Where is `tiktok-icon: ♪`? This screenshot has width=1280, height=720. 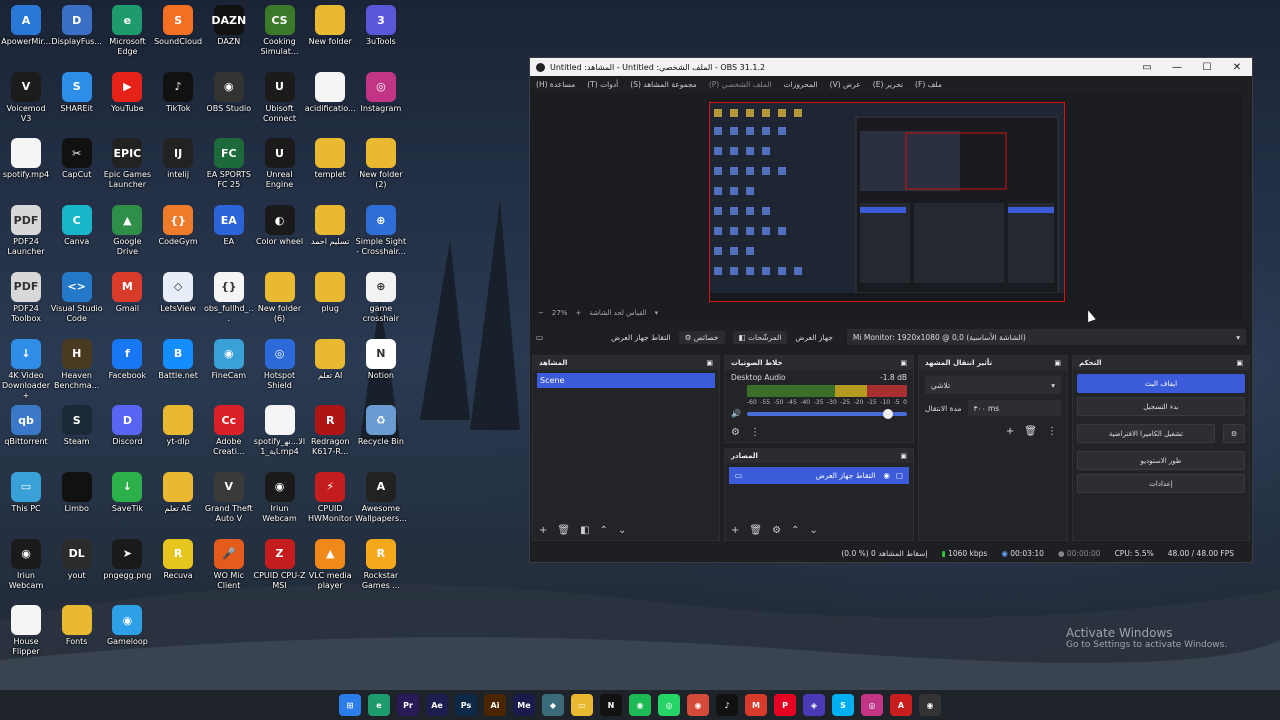 tiktok-icon: ♪ is located at coordinates (727, 705).